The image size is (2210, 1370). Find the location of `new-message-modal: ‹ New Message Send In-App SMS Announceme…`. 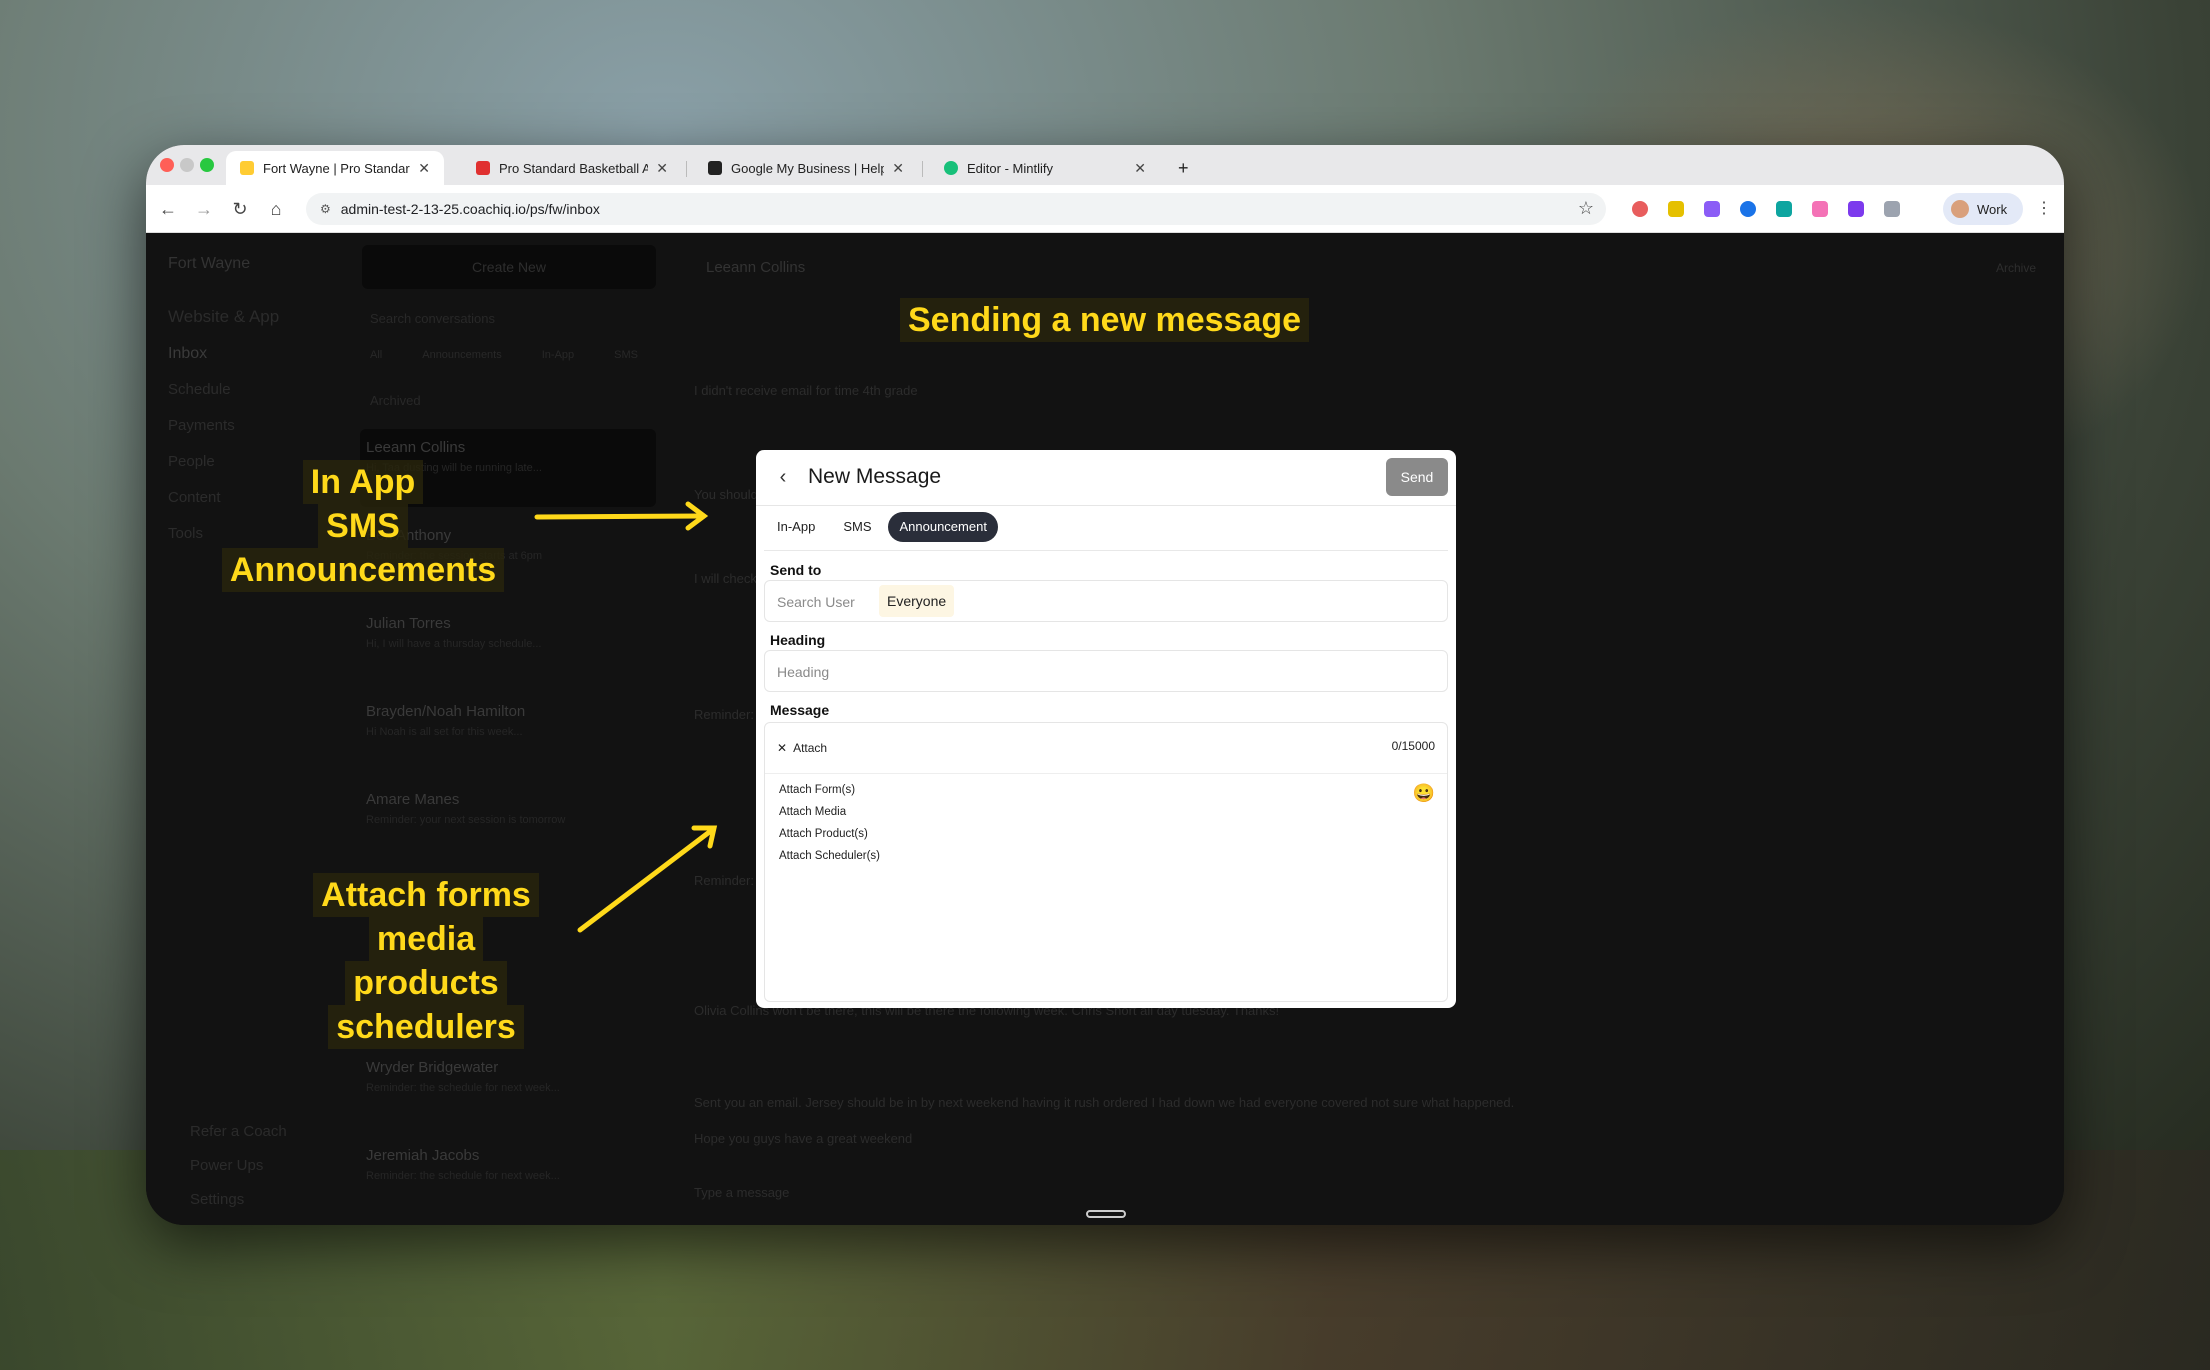

new-message-modal: ‹ New Message Send In-App SMS Announceme… is located at coordinates (1106, 729).